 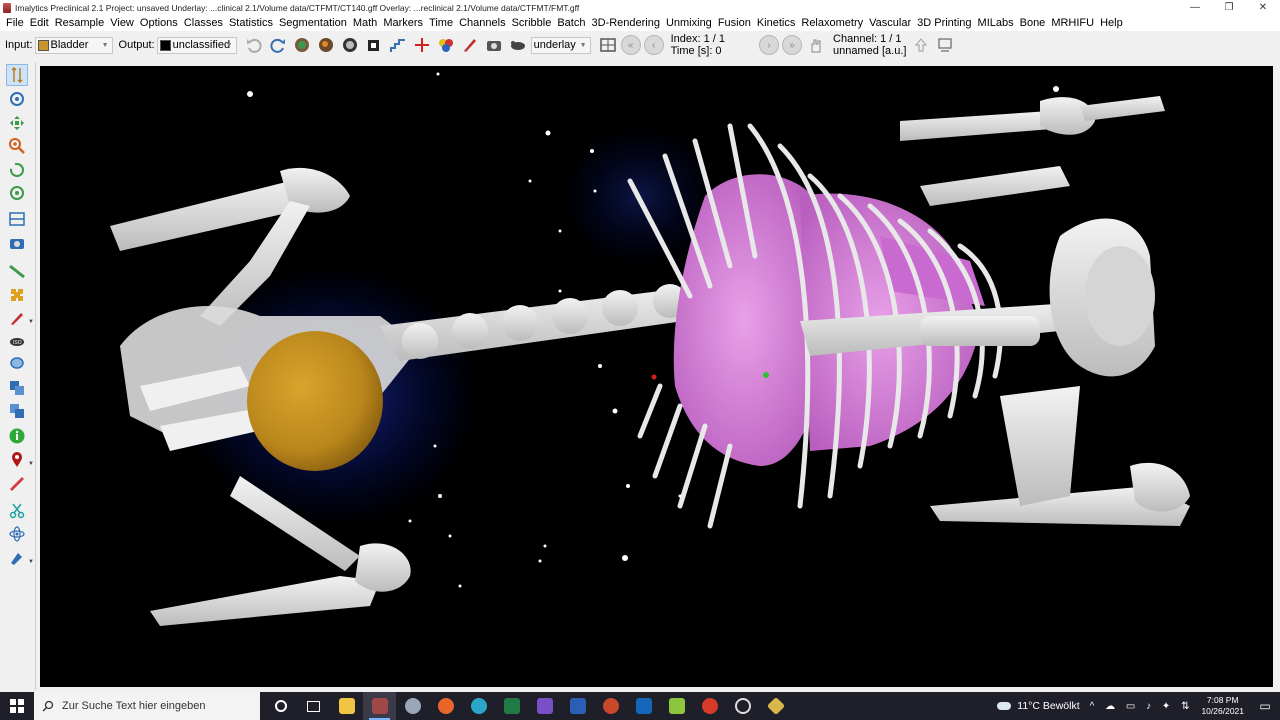 What do you see at coordinates (769, 45) in the screenshot?
I see `next-frame-button: ›` at bounding box center [769, 45].